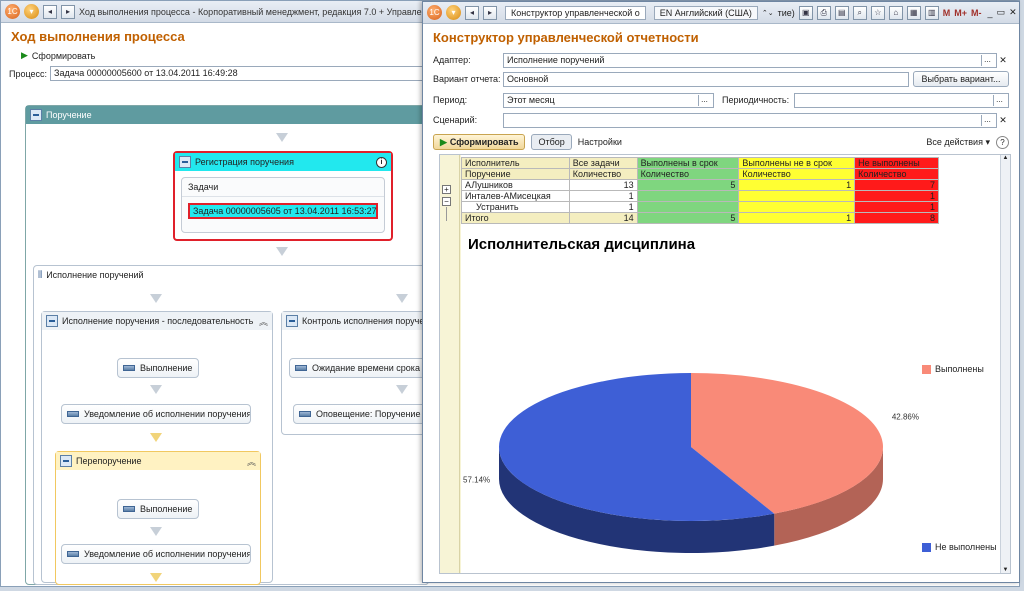  What do you see at coordinates (515, 174) in the screenshot?
I see `header-assignment: Поручение` at bounding box center [515, 174].